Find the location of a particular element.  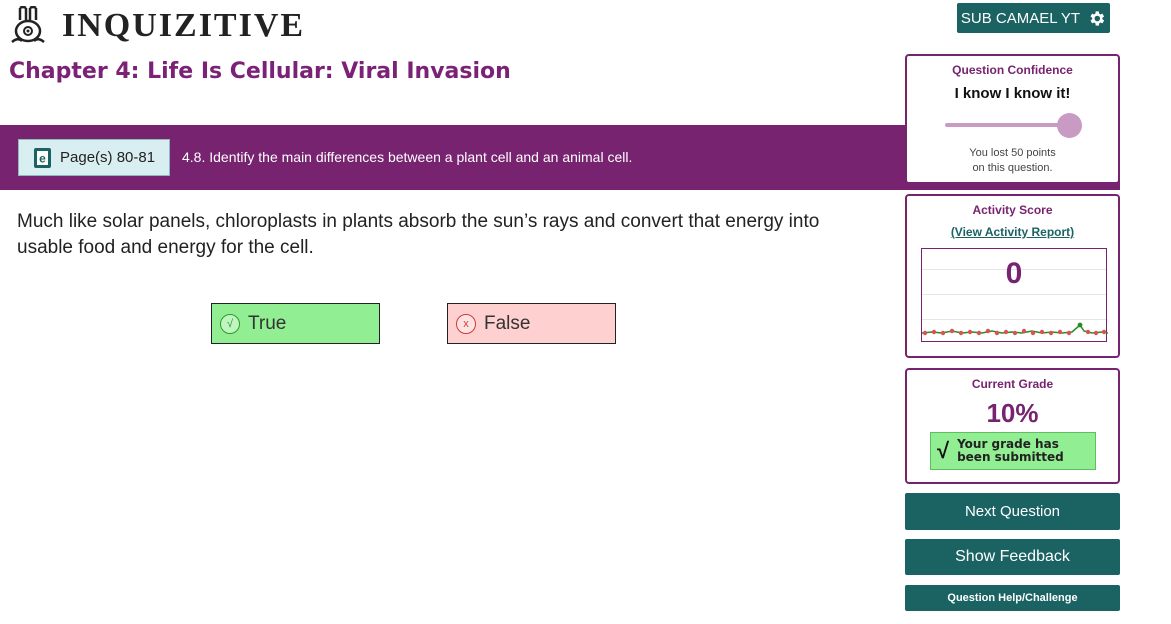

view-activity-report-link: (View Activity Report) is located at coordinates (1012, 232).